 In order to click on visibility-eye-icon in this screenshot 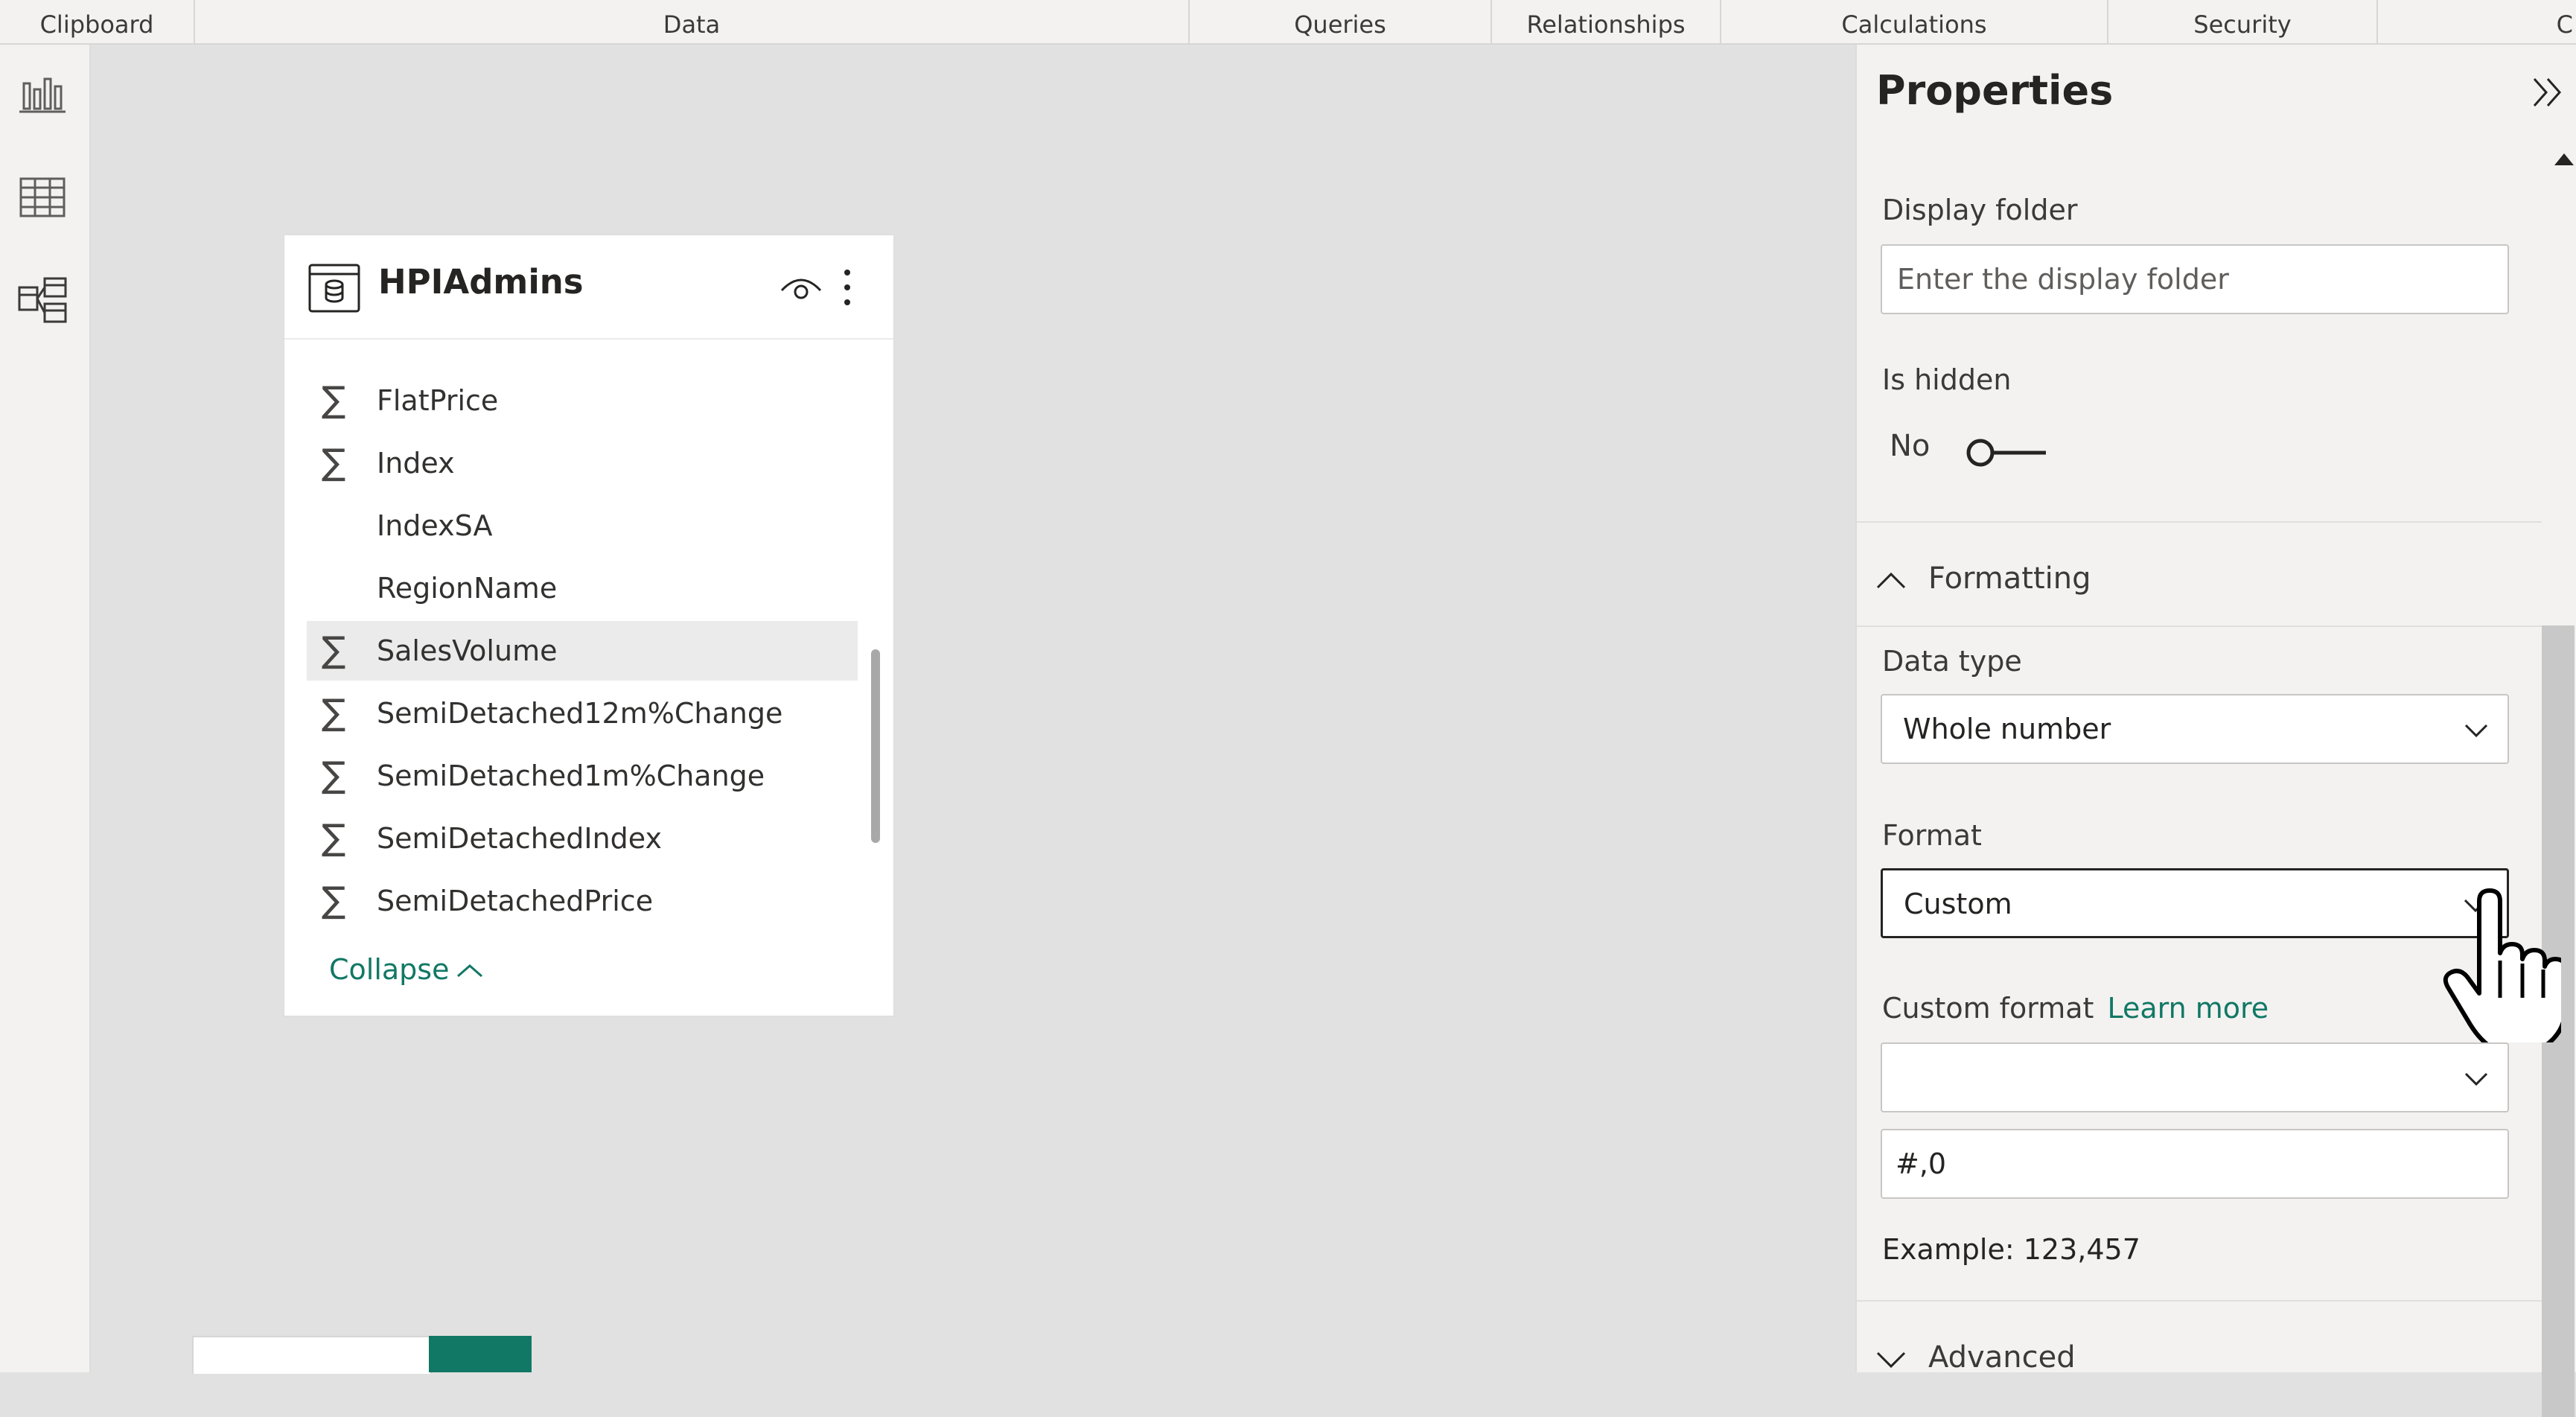, I will do `click(801, 287)`.